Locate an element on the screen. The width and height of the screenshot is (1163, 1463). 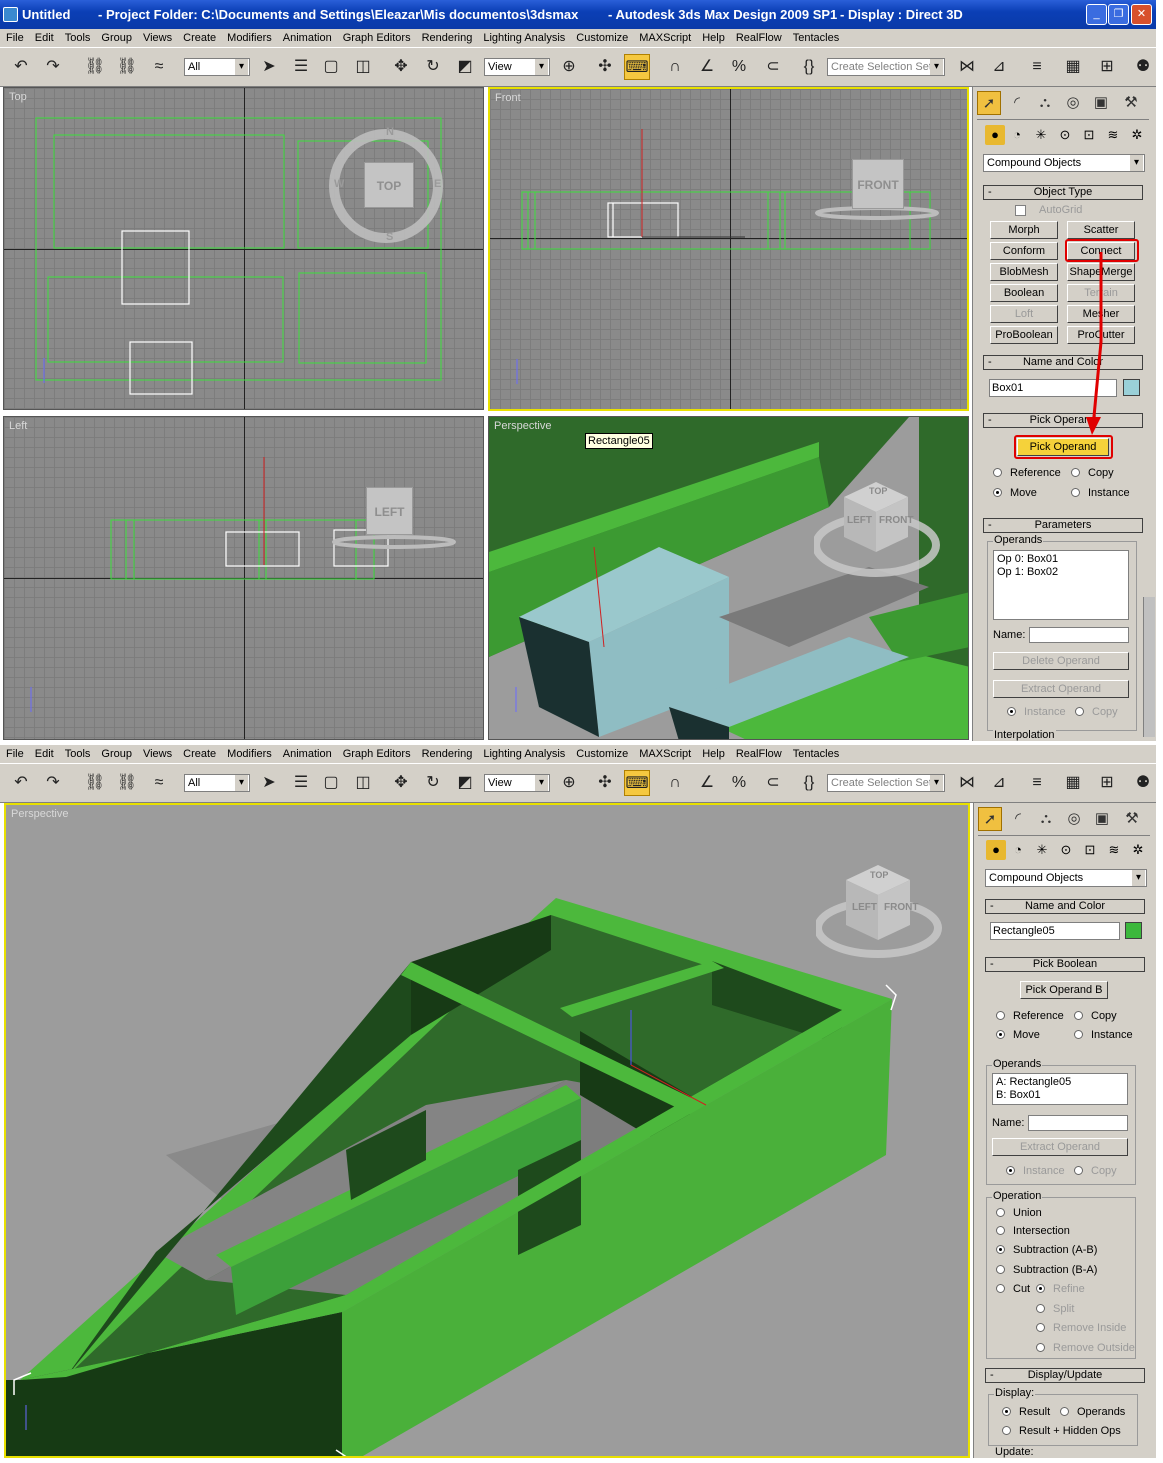
conform-button: Conform is located at coordinates (1024, 251).